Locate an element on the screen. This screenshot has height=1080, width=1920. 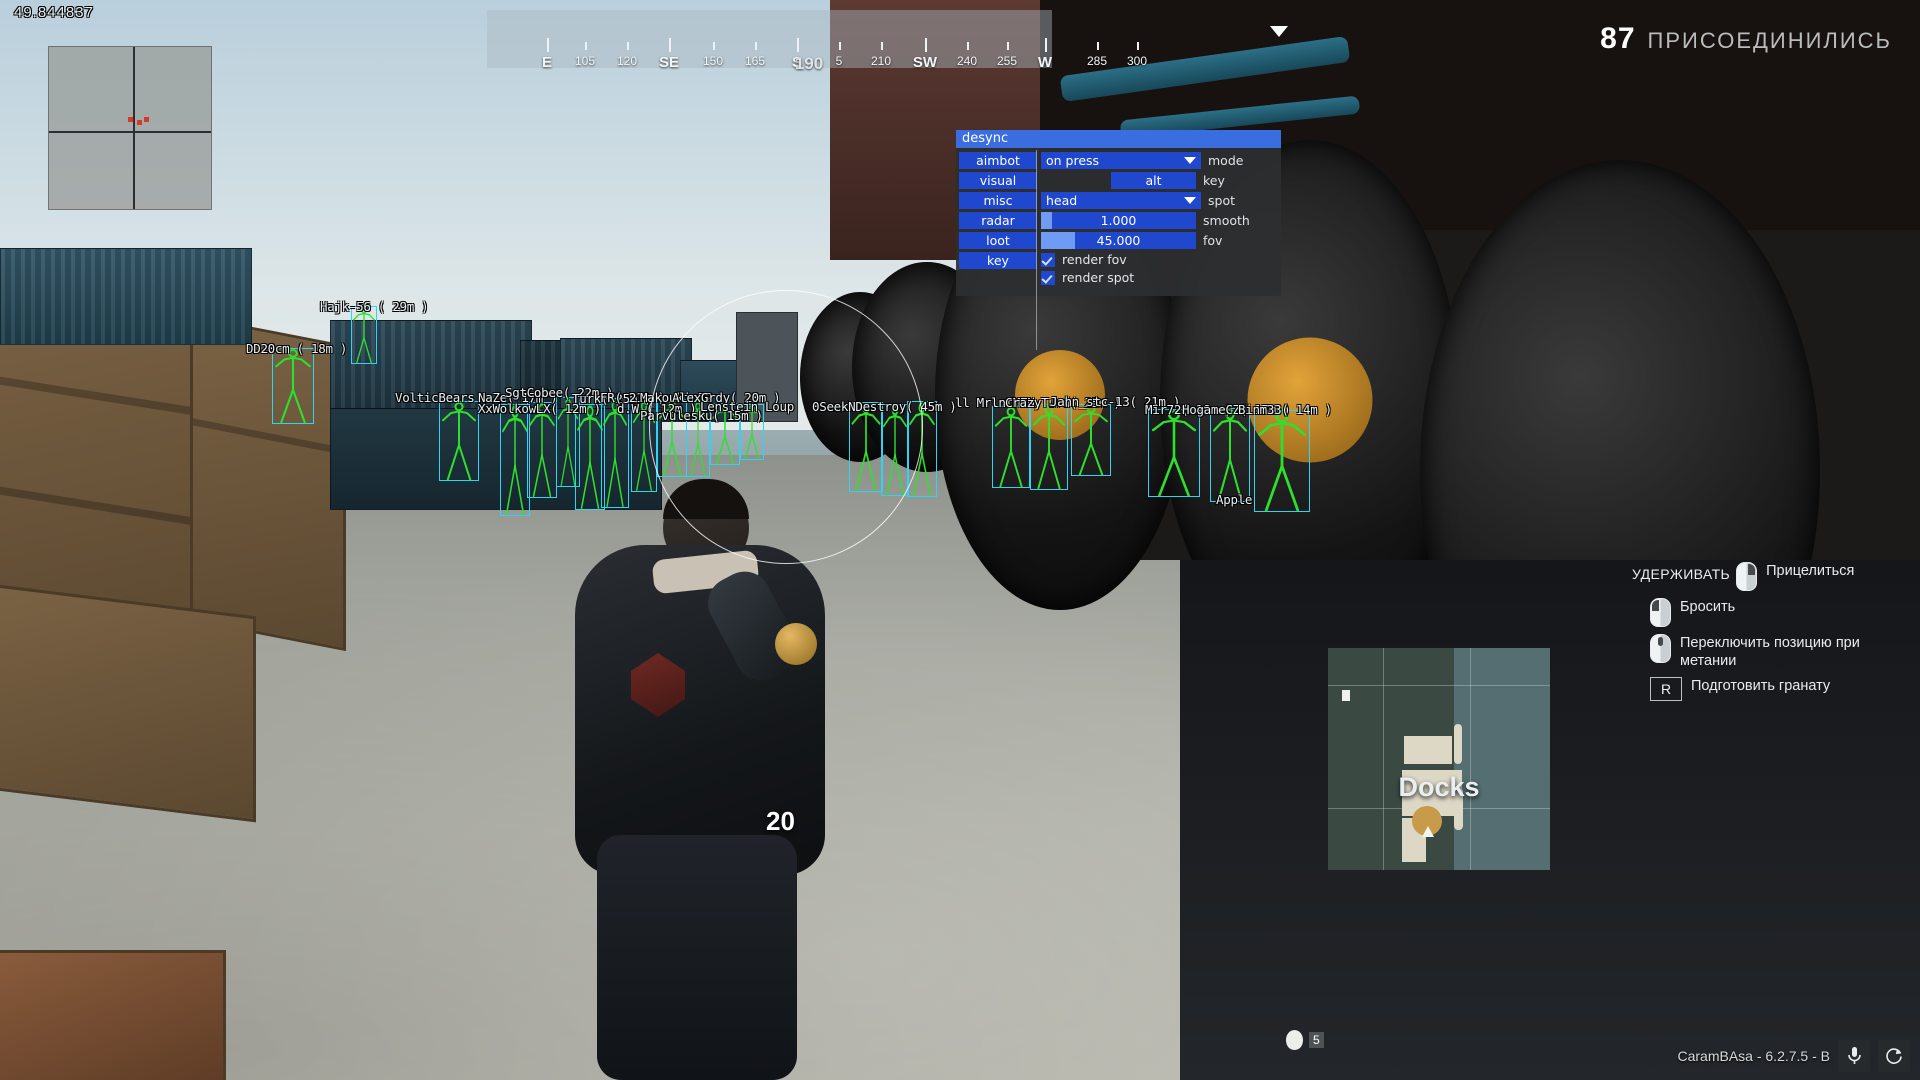
minimap is located at coordinates (1439, 759).